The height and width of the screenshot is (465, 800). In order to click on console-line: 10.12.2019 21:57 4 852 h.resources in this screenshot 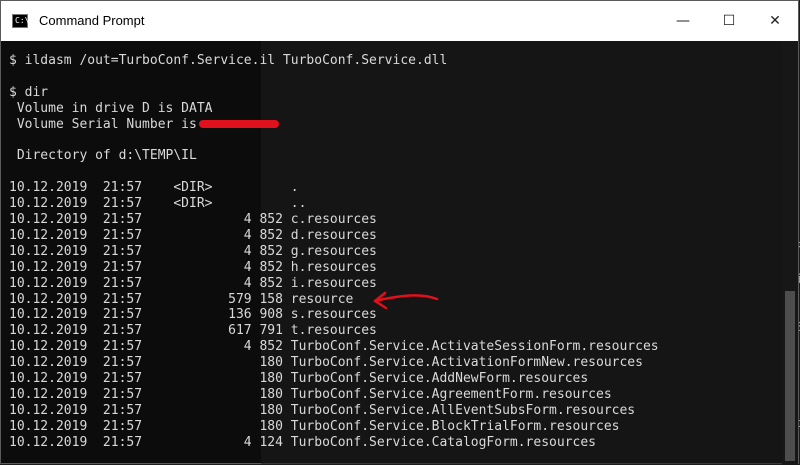, I will do `click(193, 267)`.